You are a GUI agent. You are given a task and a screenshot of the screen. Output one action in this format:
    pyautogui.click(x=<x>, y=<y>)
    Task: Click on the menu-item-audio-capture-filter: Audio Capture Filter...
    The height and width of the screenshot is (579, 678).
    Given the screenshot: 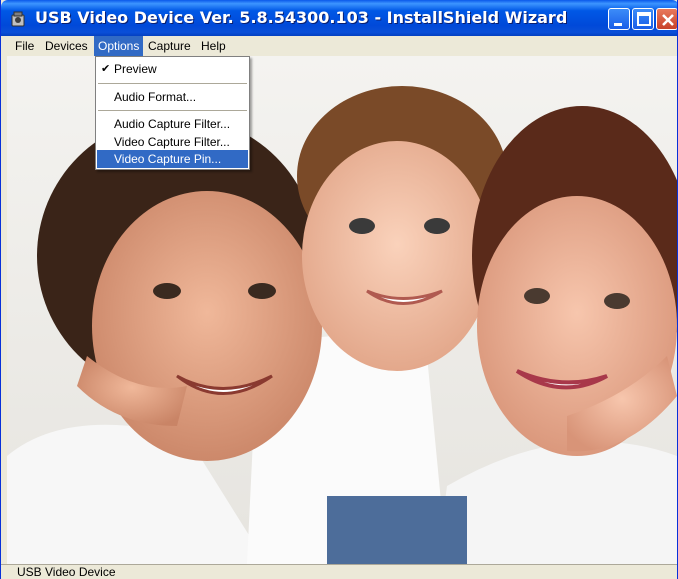 What is the action you would take?
    pyautogui.click(x=172, y=124)
    